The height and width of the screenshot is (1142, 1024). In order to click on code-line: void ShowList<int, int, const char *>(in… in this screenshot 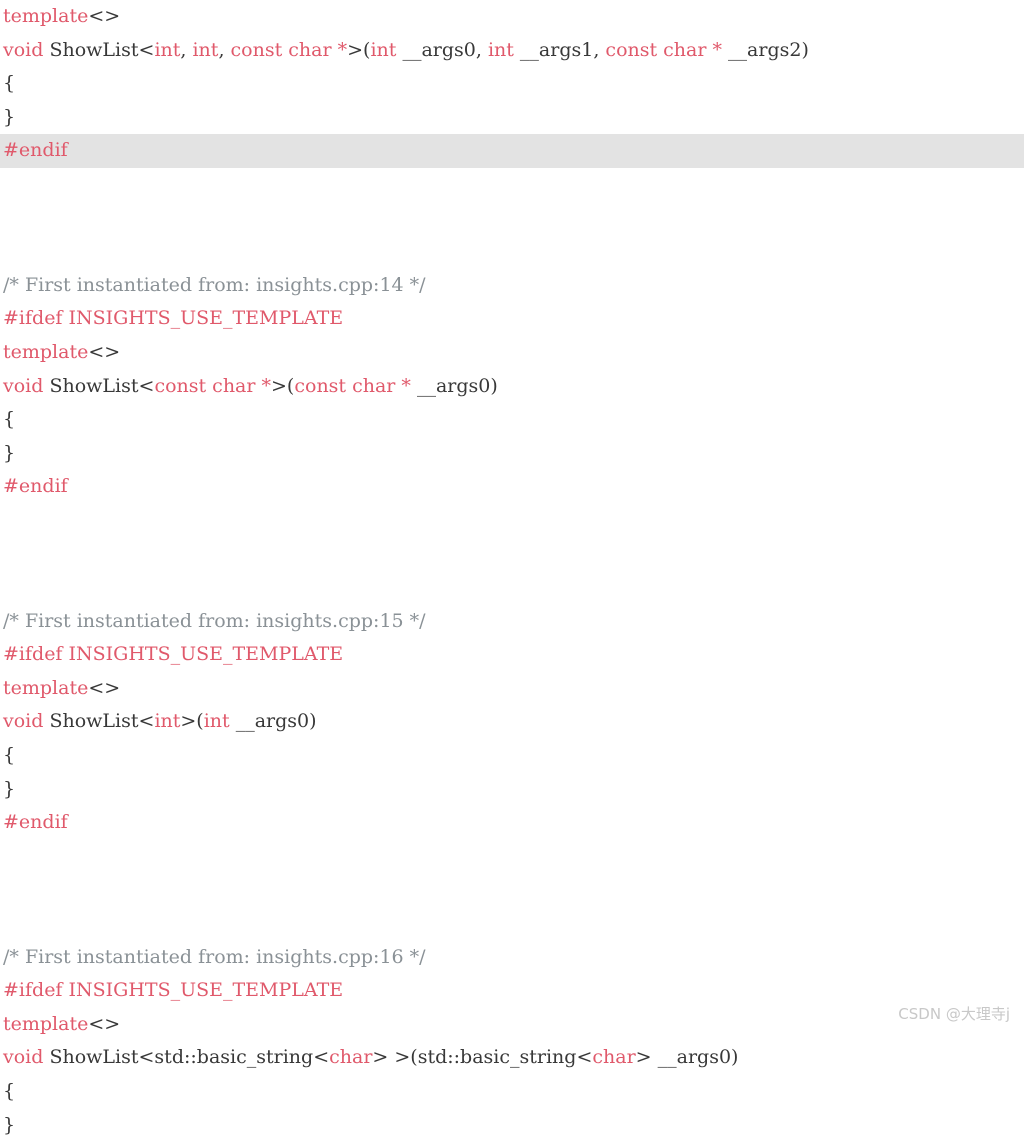, I will do `click(512, 51)`.